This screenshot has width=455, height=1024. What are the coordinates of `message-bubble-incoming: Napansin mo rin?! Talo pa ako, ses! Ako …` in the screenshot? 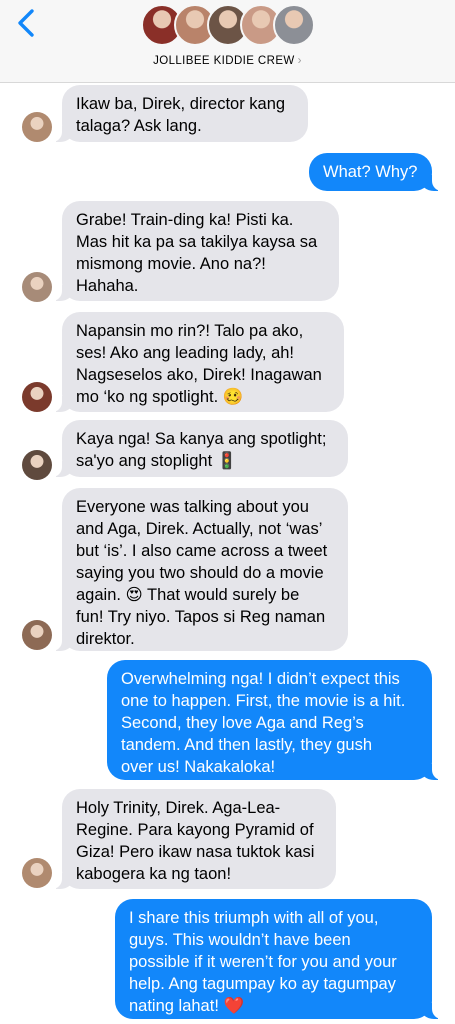 It's located at (198, 362).